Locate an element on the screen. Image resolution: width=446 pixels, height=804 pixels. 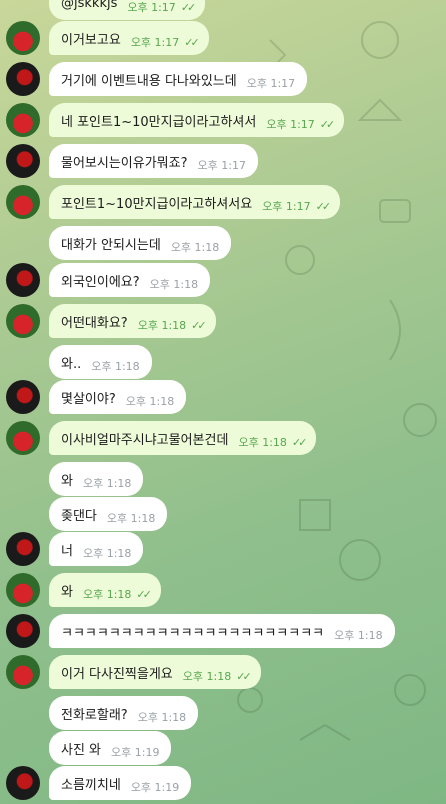
outgoing-message-bubble: 이사비얼마주시냐고물어본건데 오후 1:18 ✓✓ is located at coordinates (183, 438).